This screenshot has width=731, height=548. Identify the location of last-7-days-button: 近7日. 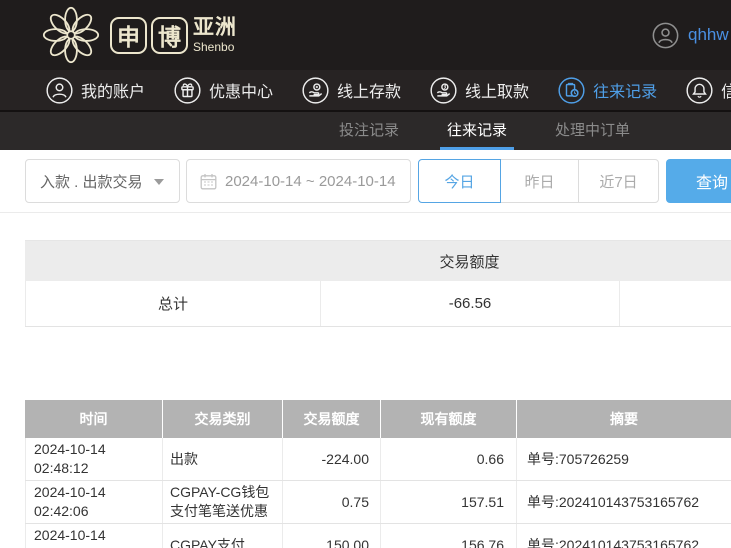
(618, 181).